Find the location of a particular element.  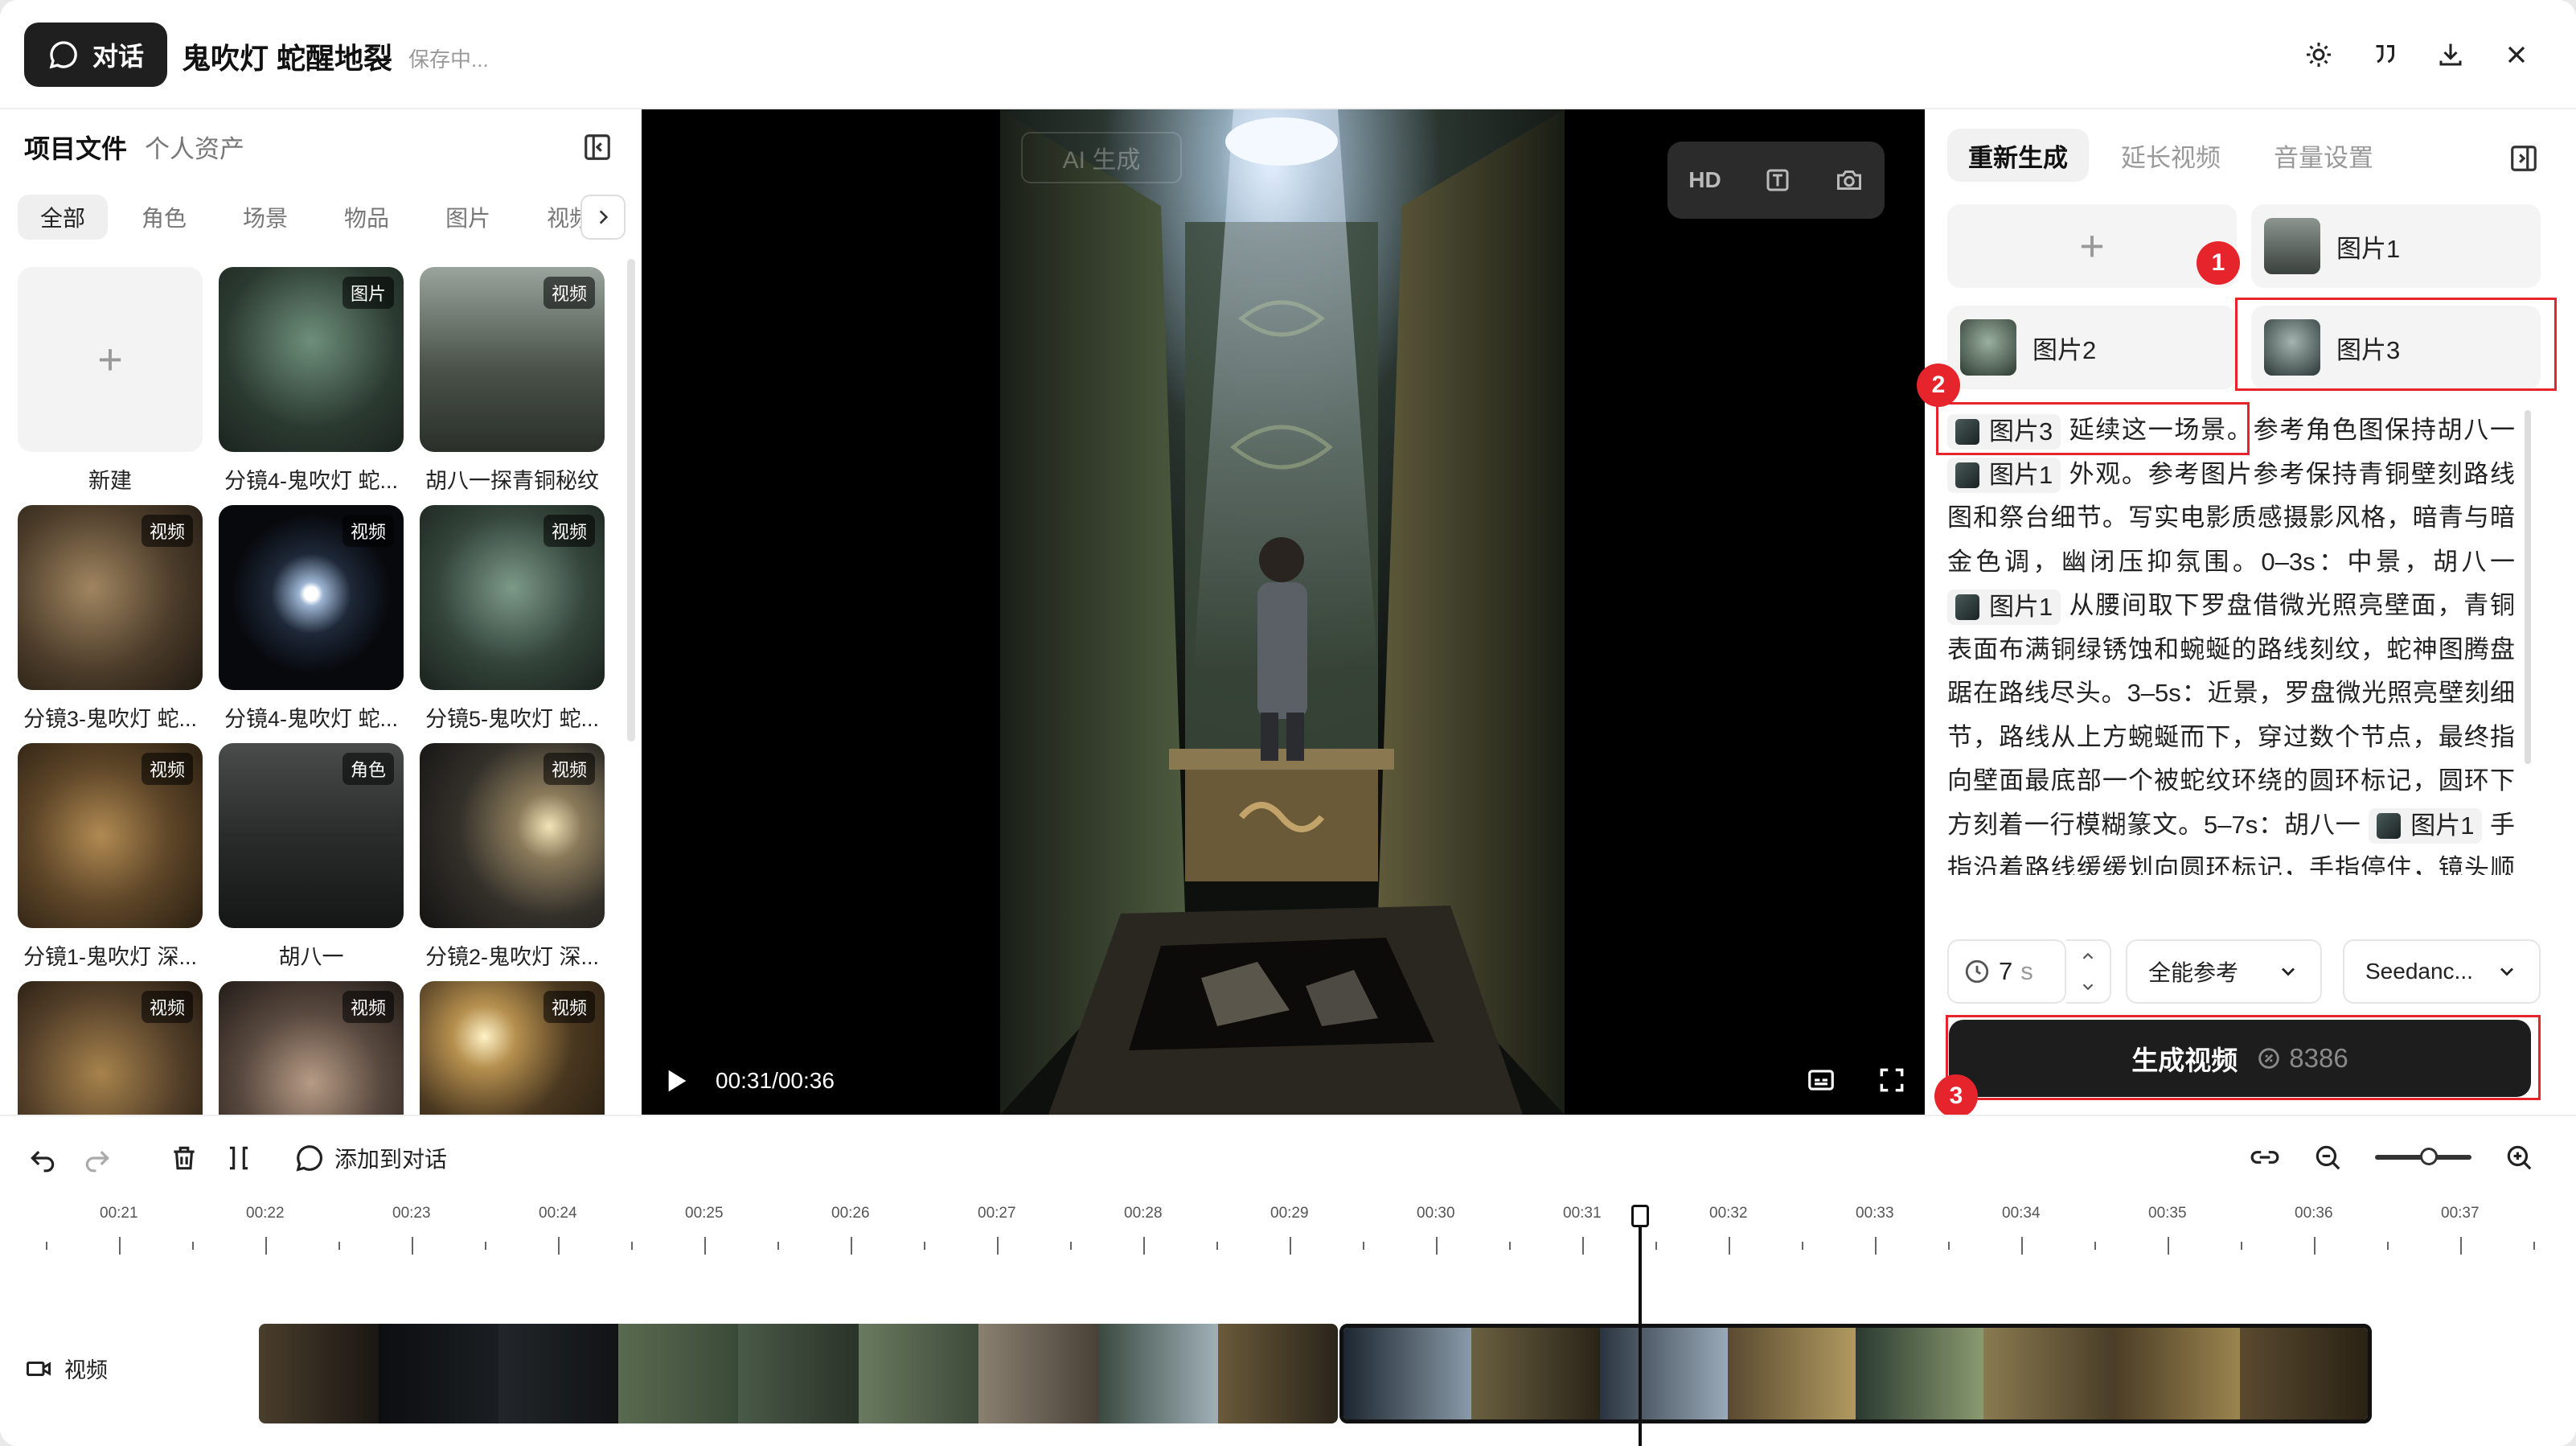

tab-personal-assets: 个人资产 is located at coordinates (194, 147).